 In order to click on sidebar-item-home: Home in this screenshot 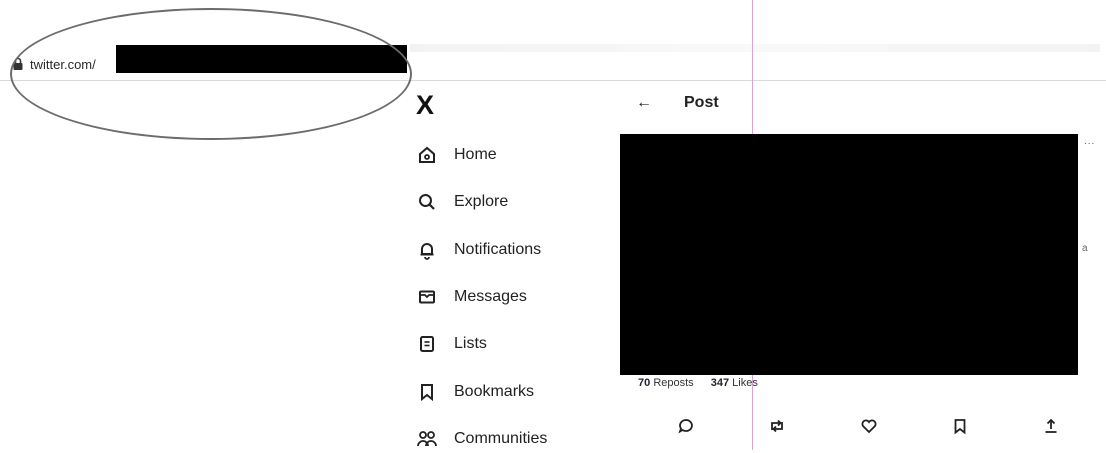, I will do `click(456, 155)`.